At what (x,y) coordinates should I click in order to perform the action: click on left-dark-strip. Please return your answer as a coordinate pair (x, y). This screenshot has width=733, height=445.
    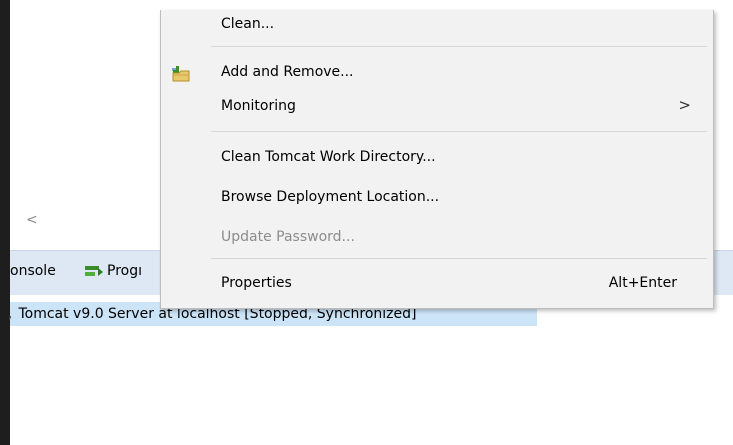
    Looking at the image, I should click on (5, 222).